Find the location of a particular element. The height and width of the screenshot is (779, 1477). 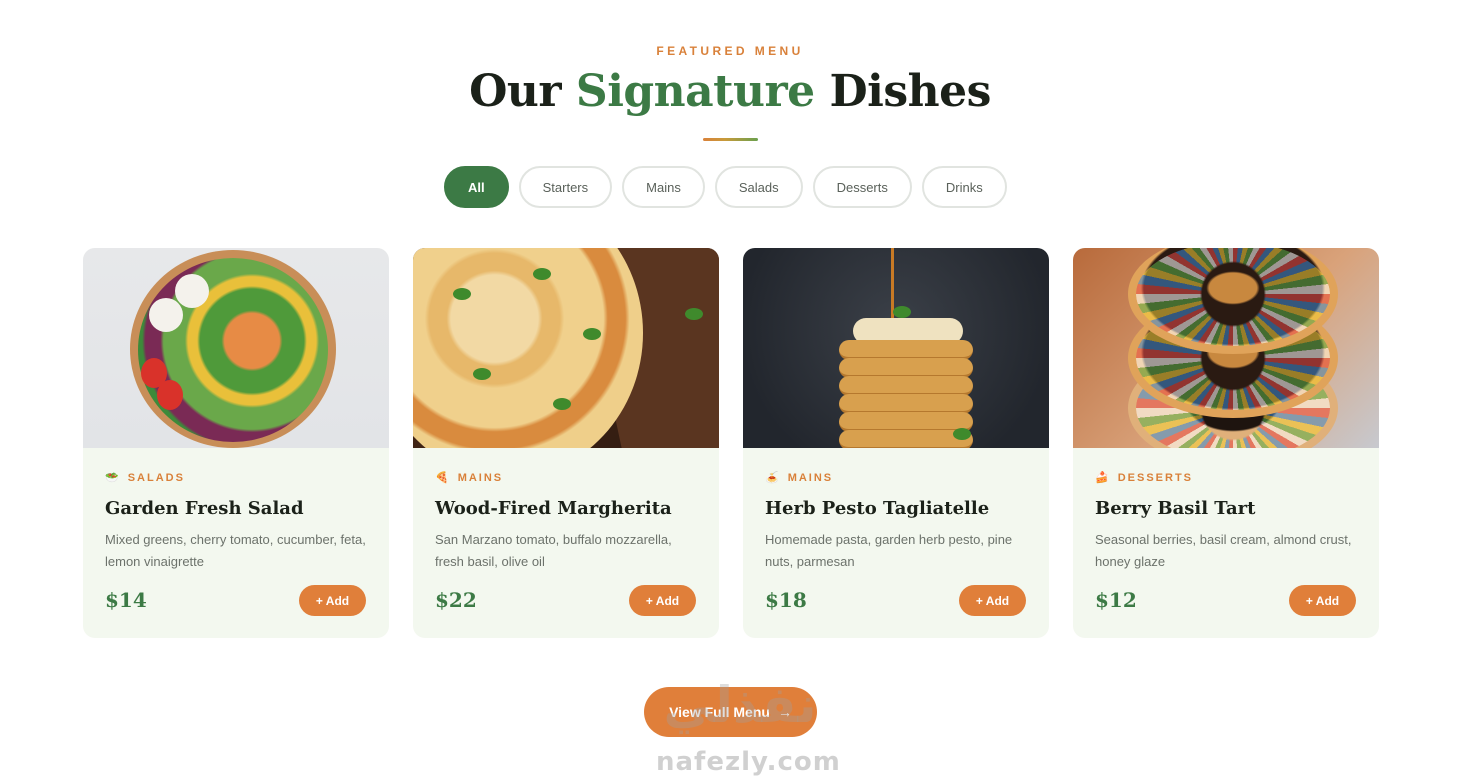

filter-drinks: Drinks is located at coordinates (964, 187).